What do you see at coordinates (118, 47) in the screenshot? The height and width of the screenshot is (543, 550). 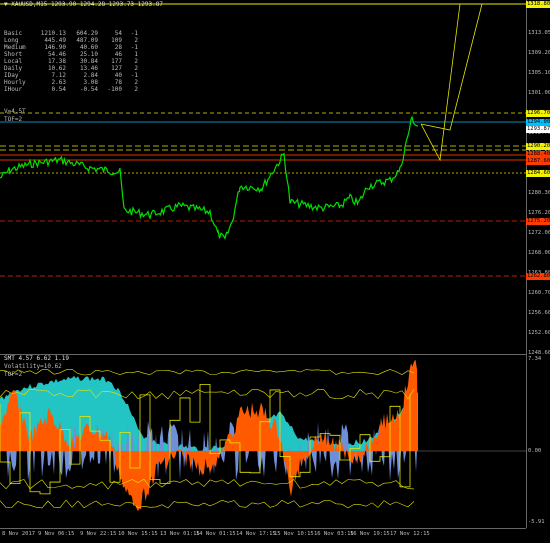 I see `info-table-cell: 28` at bounding box center [118, 47].